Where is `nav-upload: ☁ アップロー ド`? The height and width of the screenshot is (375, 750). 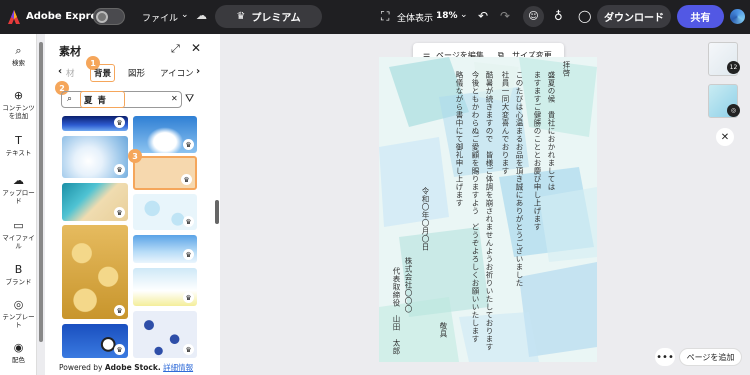
nav-upload: ☁ アップロー ド is located at coordinates (18, 189).